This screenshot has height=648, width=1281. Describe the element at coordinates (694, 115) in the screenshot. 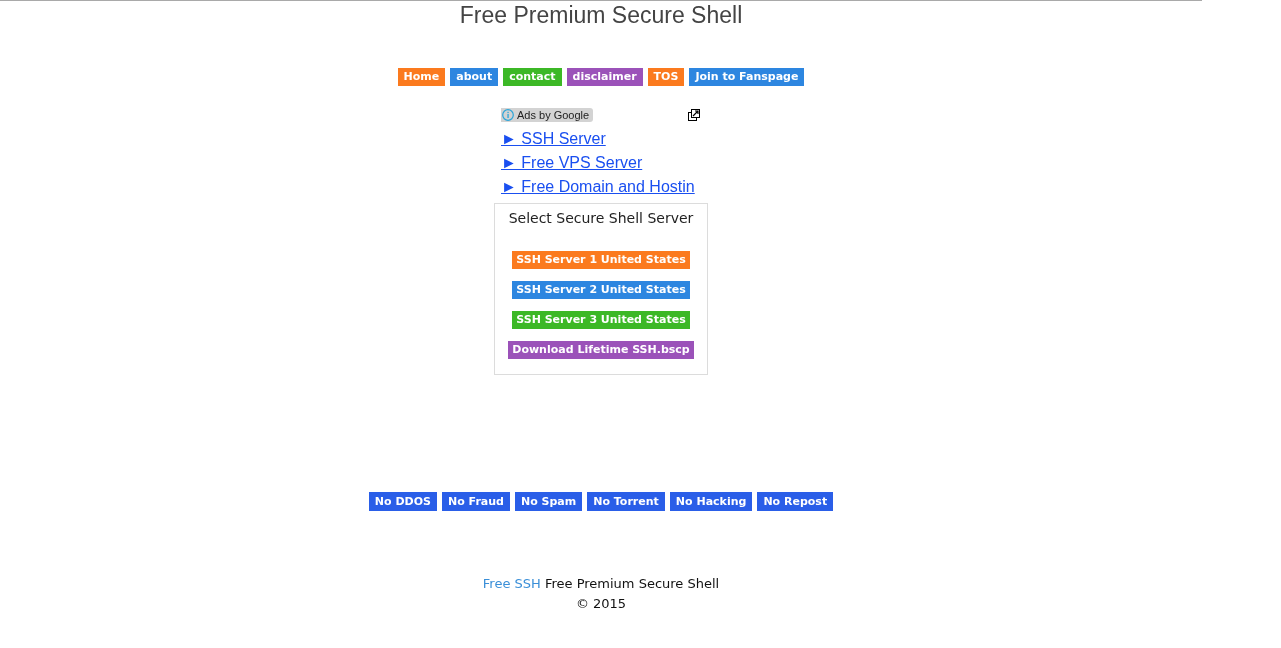

I see `expand-icon` at that location.